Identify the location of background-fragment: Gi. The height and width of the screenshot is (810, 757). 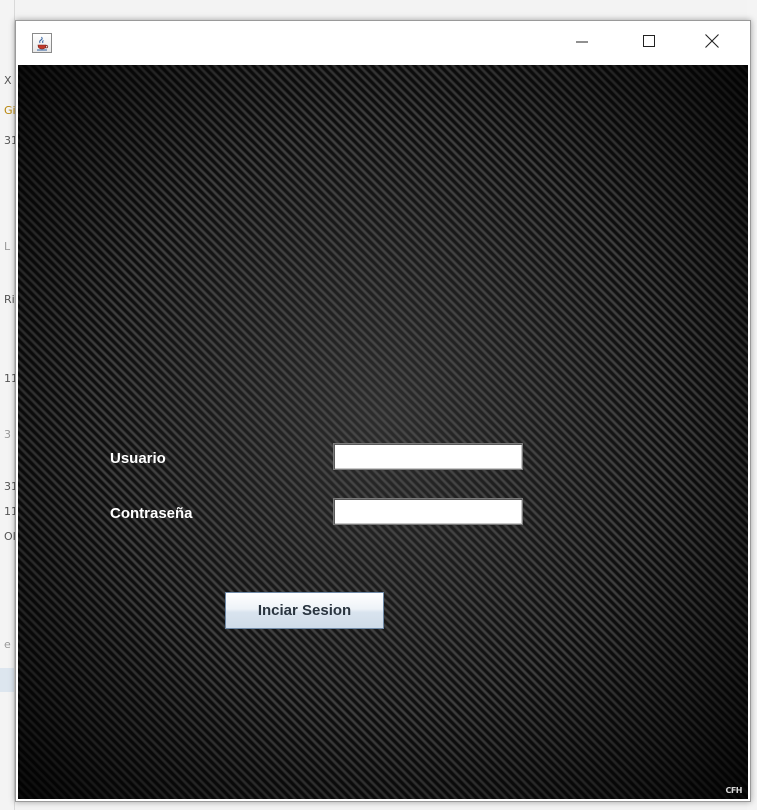
(10, 110).